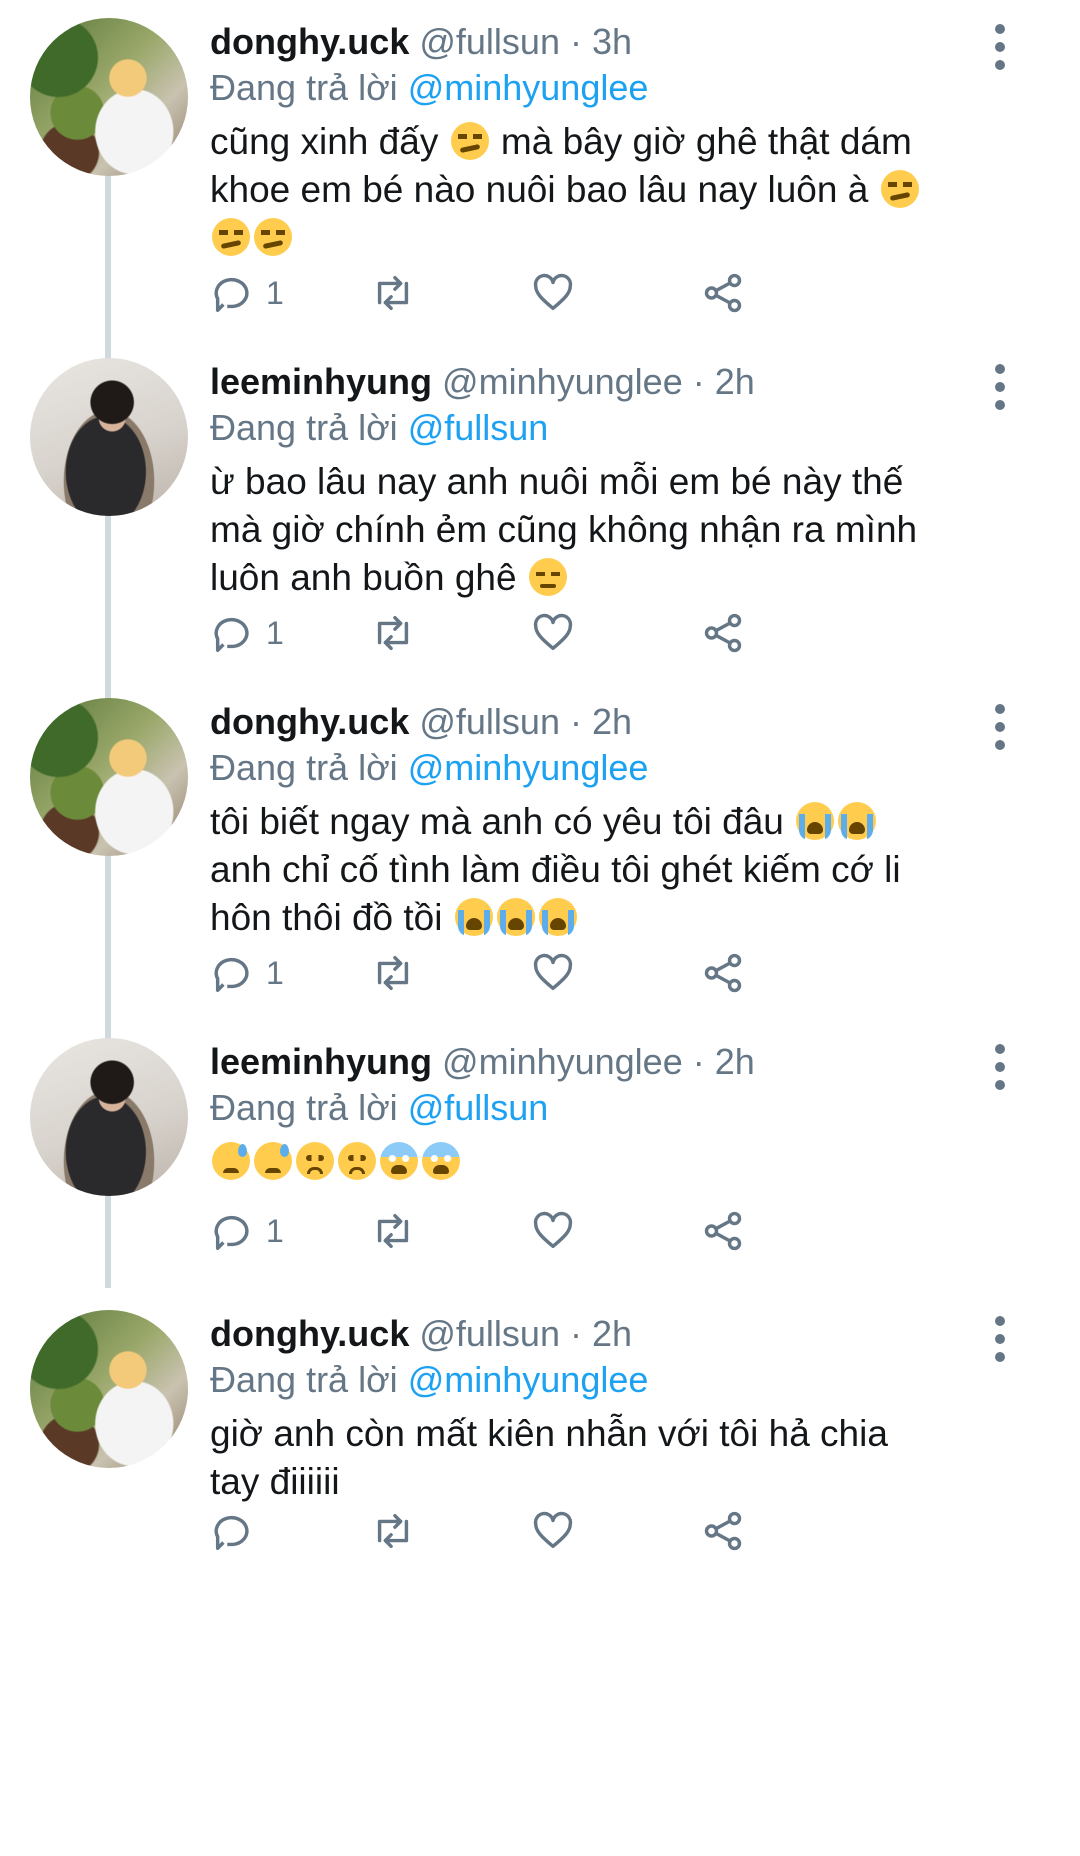 The image size is (1080, 1856). What do you see at coordinates (557, 481) in the screenshot?
I see `tweet-text-run: ừ bao lâu nay anh nuôi mỗi em bé này thế` at bounding box center [557, 481].